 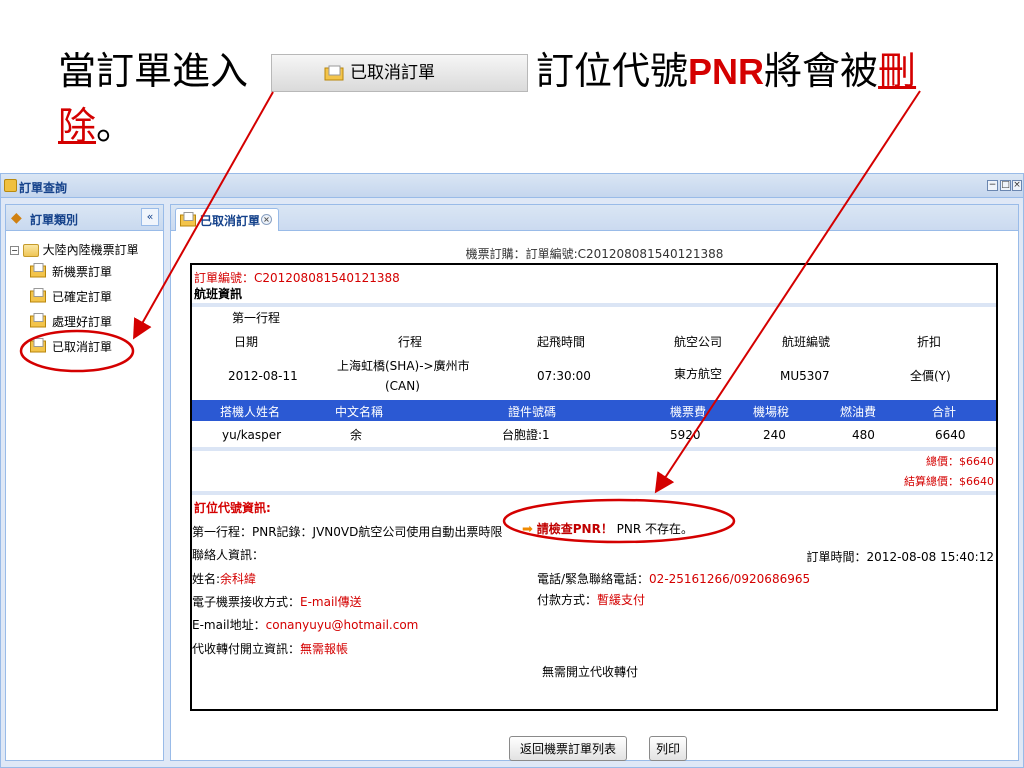 I want to click on arrow-right-icon: ➡, so click(x=527, y=529).